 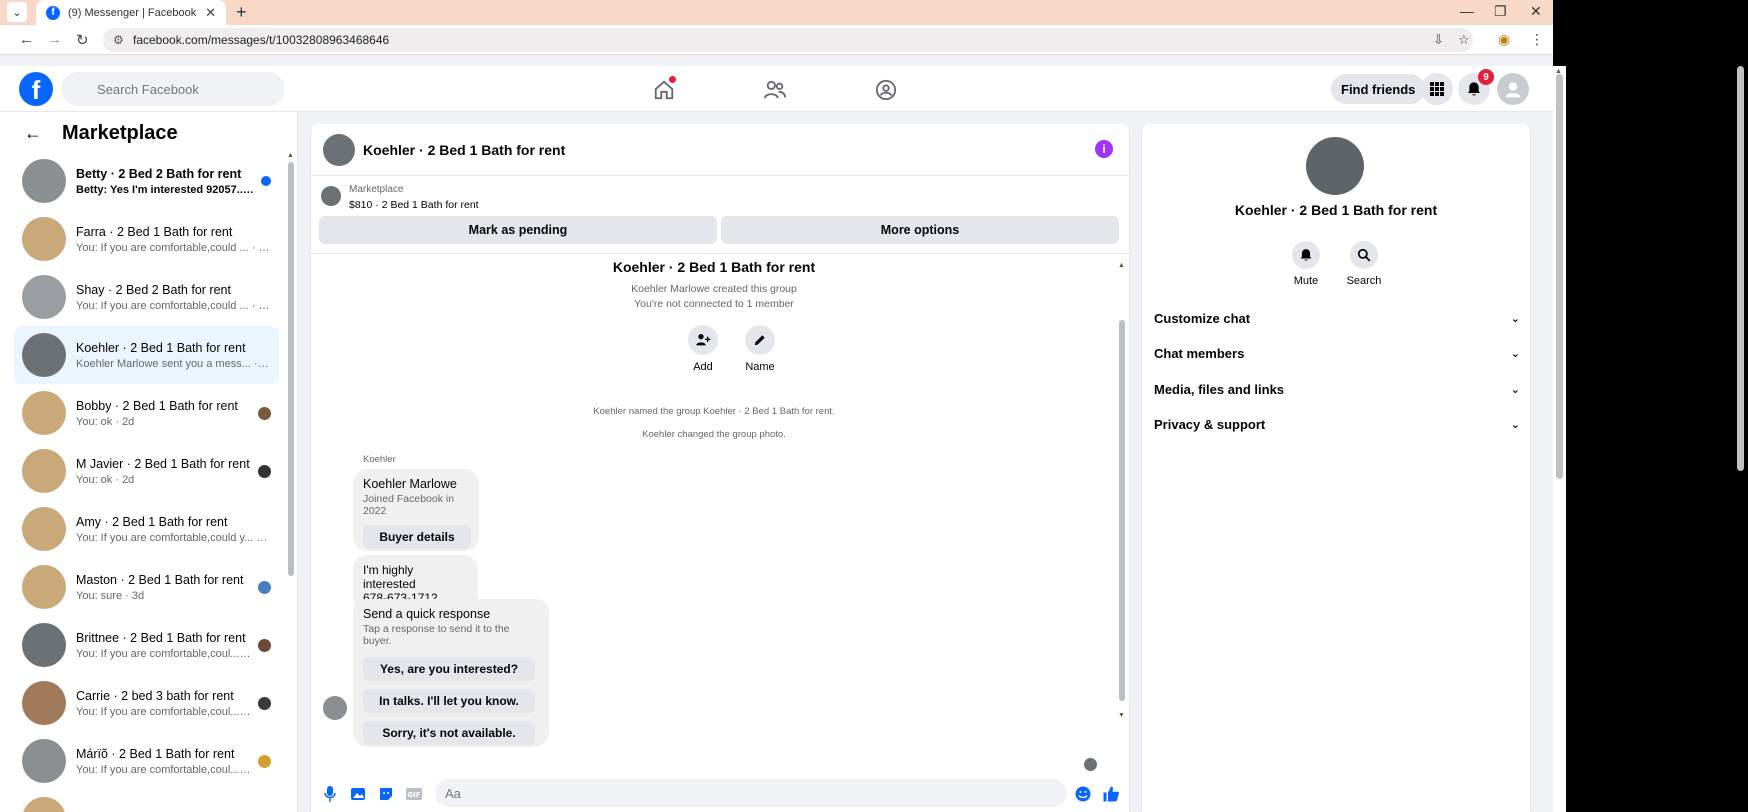 I want to click on restore-button: ❐, so click(x=1500, y=11).